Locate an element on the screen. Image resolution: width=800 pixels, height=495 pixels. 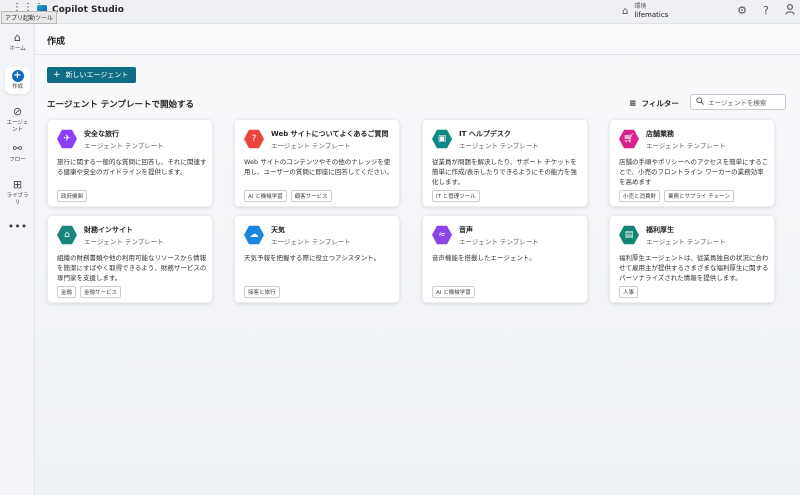
rail-item-more: ••• is located at coordinates (17, 226).